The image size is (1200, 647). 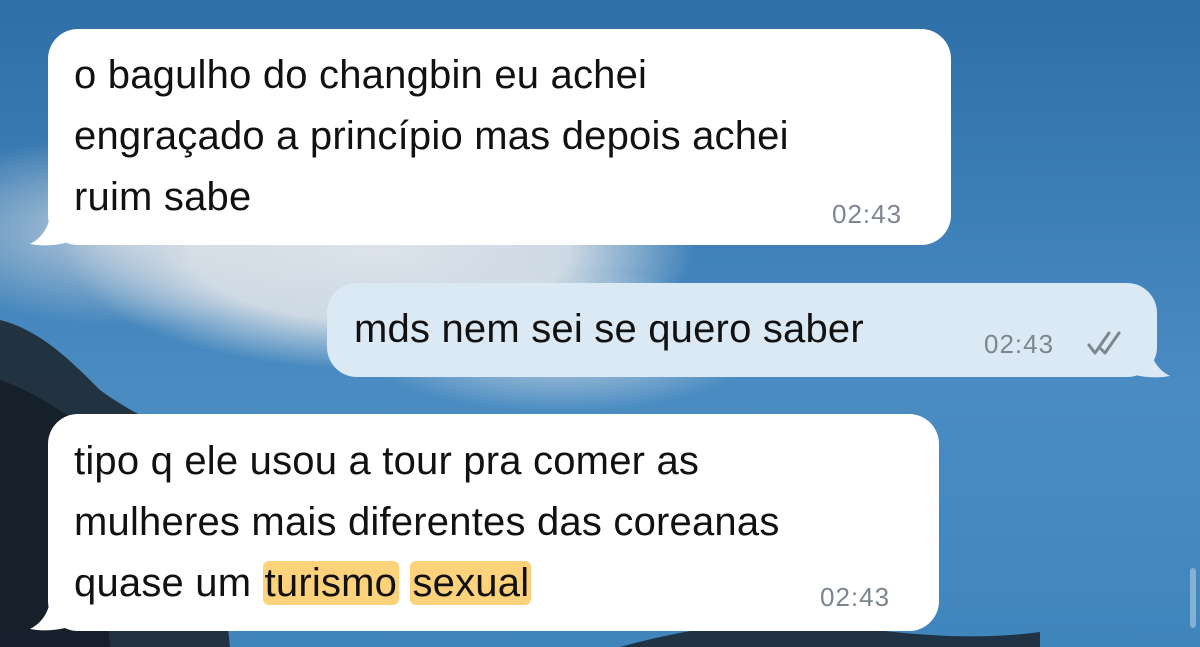 I want to click on highlighted-word: sexual, so click(x=471, y=583).